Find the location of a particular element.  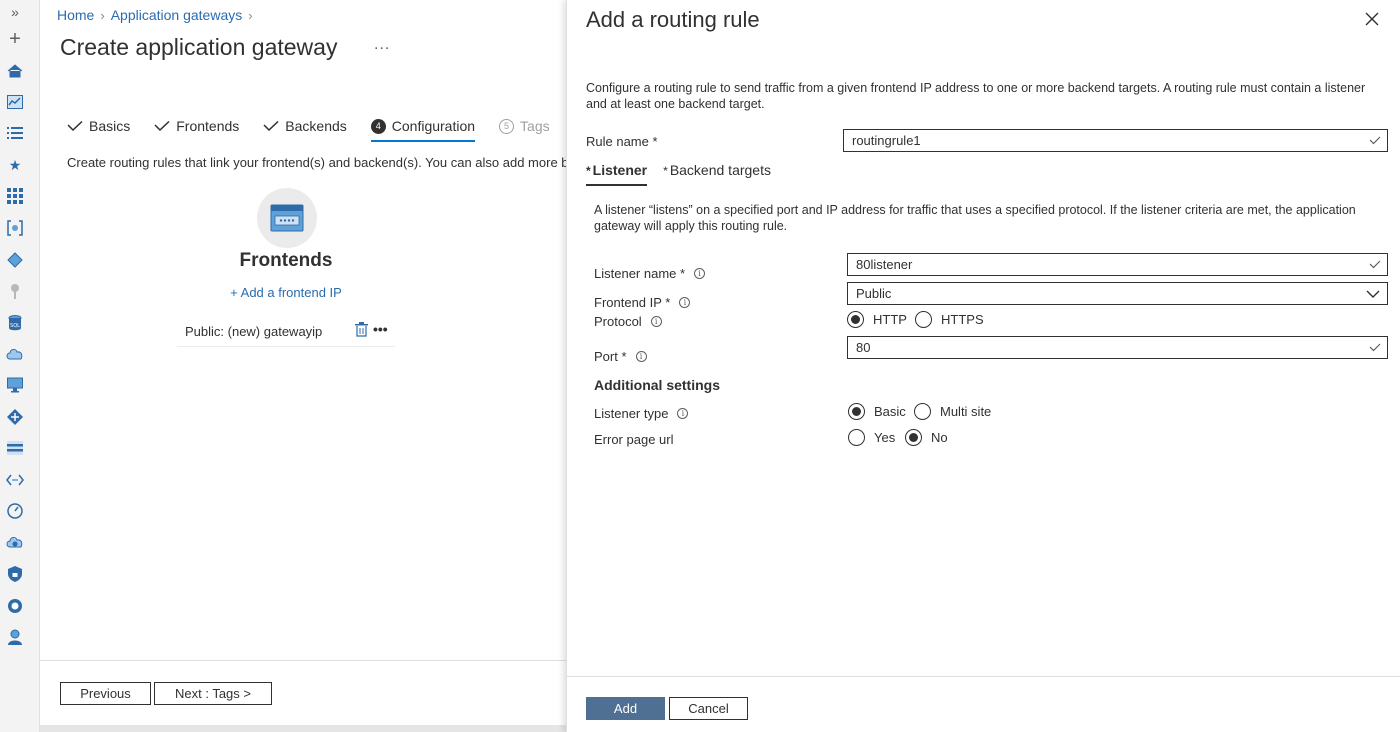

breadcrumb: Home › Application gateways › is located at coordinates (155, 15).